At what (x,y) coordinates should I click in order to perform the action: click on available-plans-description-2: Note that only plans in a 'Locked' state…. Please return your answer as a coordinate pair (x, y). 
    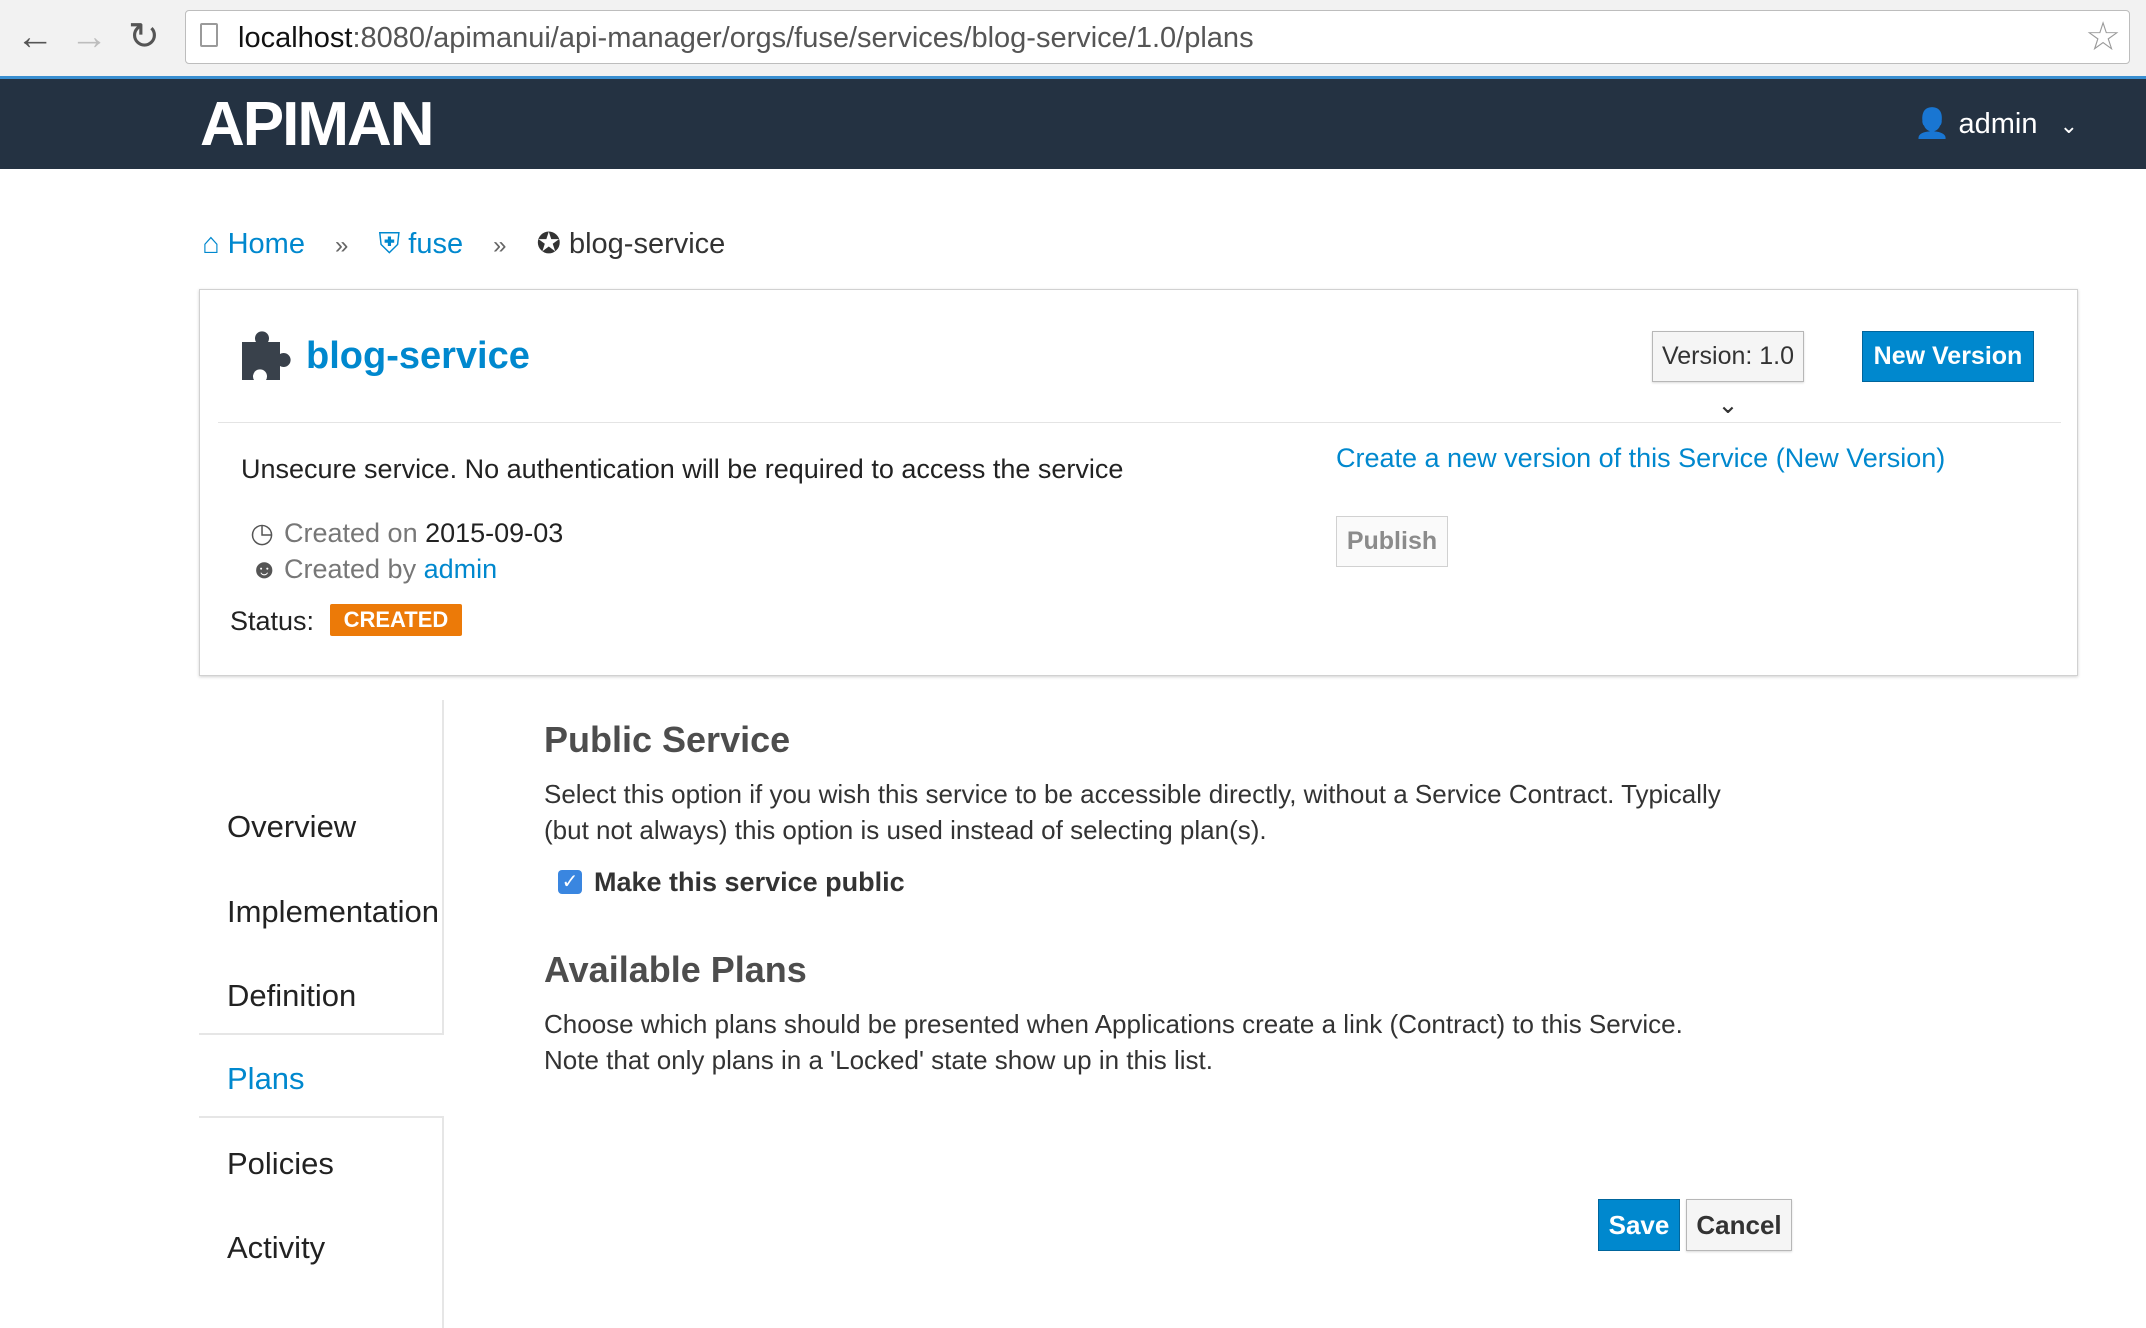
    Looking at the image, I should click on (878, 1060).